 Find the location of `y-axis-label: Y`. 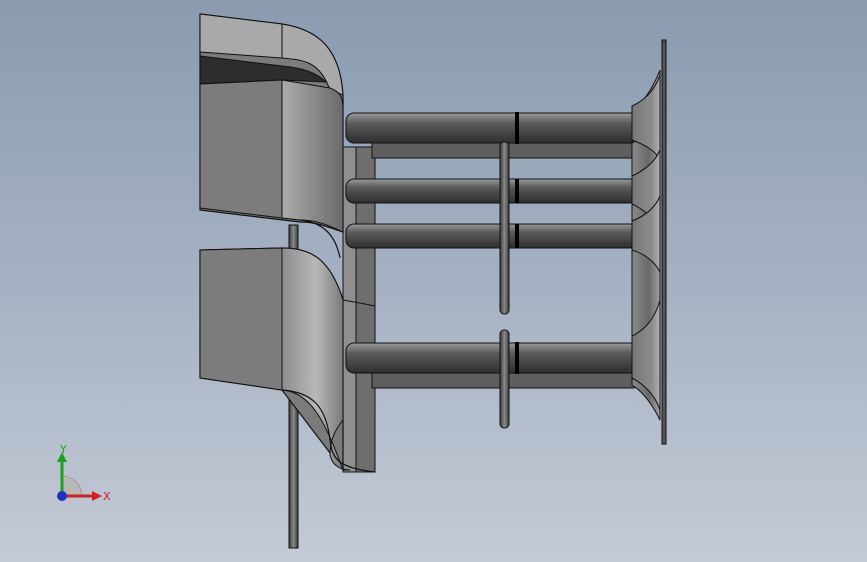

y-axis-label: Y is located at coordinates (63, 449).